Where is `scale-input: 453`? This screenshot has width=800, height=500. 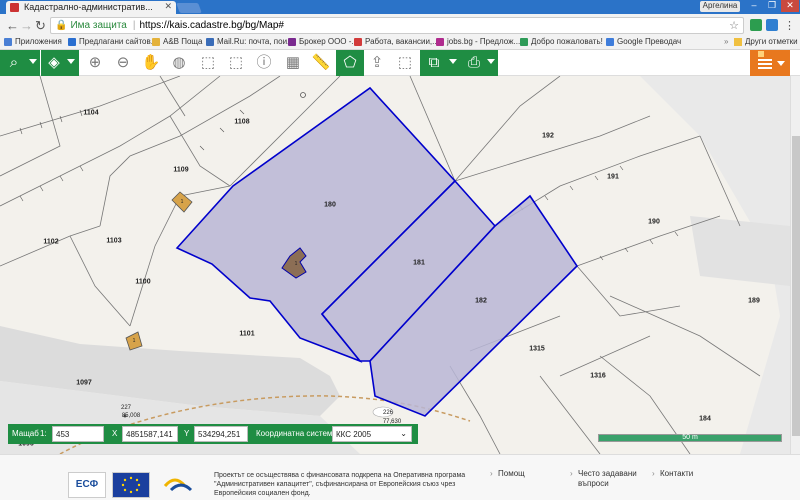
scale-input: 453 is located at coordinates (78, 434).